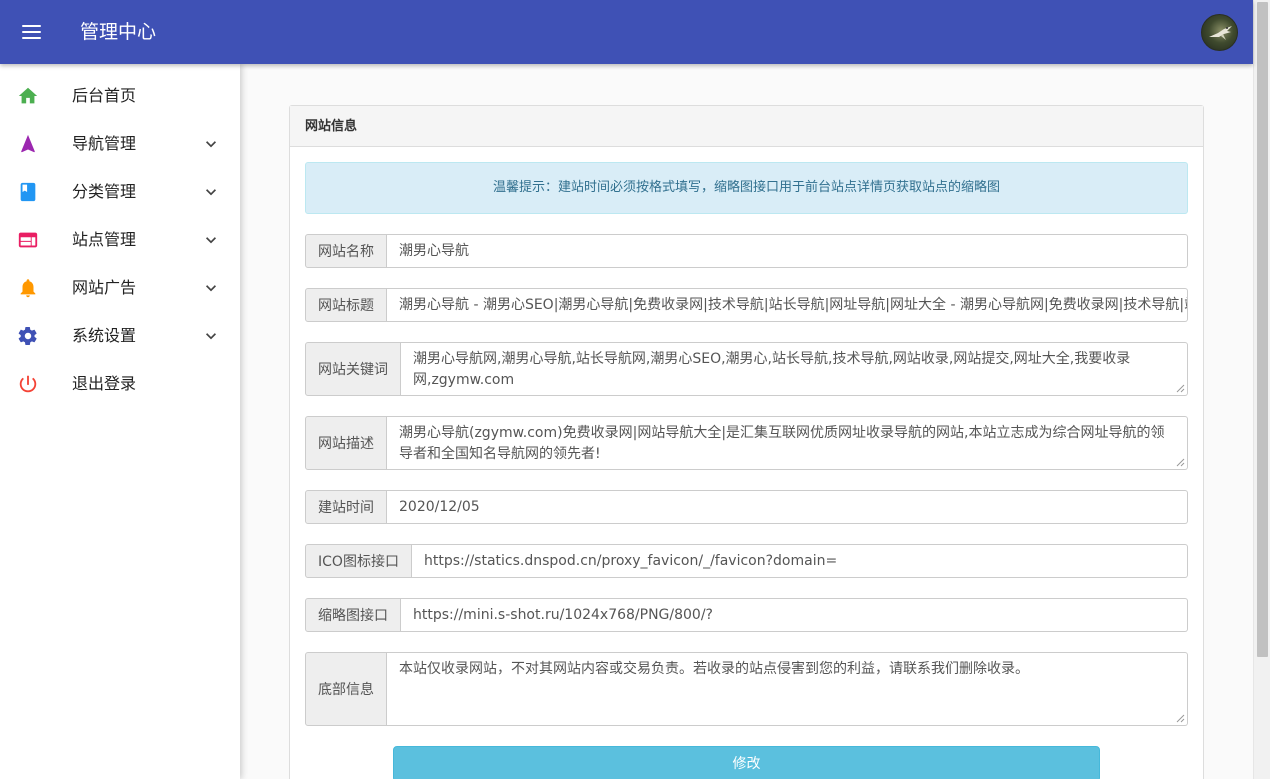 The image size is (1270, 779). What do you see at coordinates (746, 126) in the screenshot?
I see `panel-title: 网站信息` at bounding box center [746, 126].